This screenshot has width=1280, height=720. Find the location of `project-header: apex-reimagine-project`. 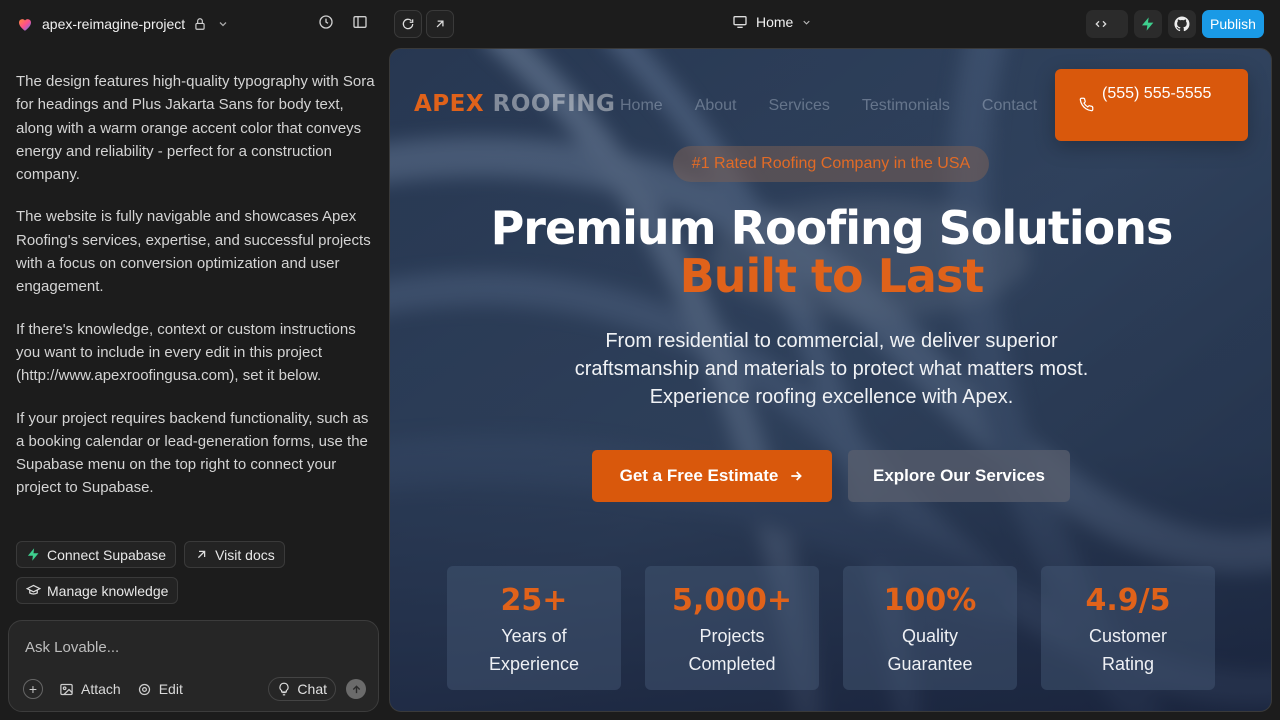

project-header: apex-reimagine-project is located at coordinates (194, 24).